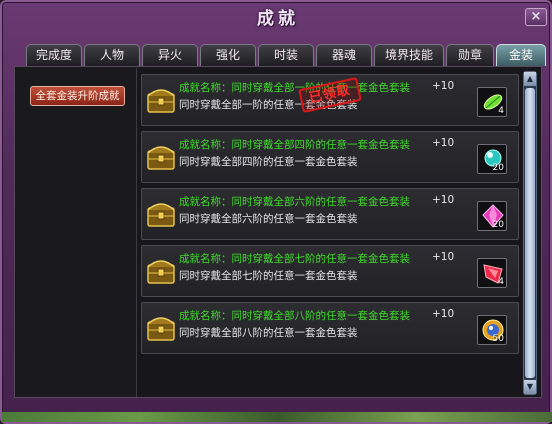 The width and height of the screenshot is (552, 424). What do you see at coordinates (344, 55) in the screenshot?
I see `tab-soul: 器魂` at bounding box center [344, 55].